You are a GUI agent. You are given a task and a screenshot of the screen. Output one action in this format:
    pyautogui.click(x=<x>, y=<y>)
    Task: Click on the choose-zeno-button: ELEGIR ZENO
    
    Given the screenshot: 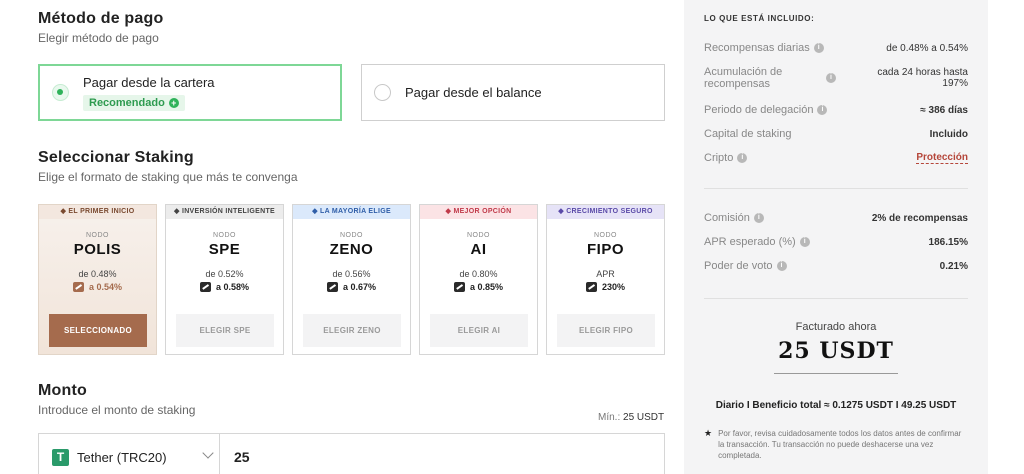 What is the action you would take?
    pyautogui.click(x=352, y=330)
    